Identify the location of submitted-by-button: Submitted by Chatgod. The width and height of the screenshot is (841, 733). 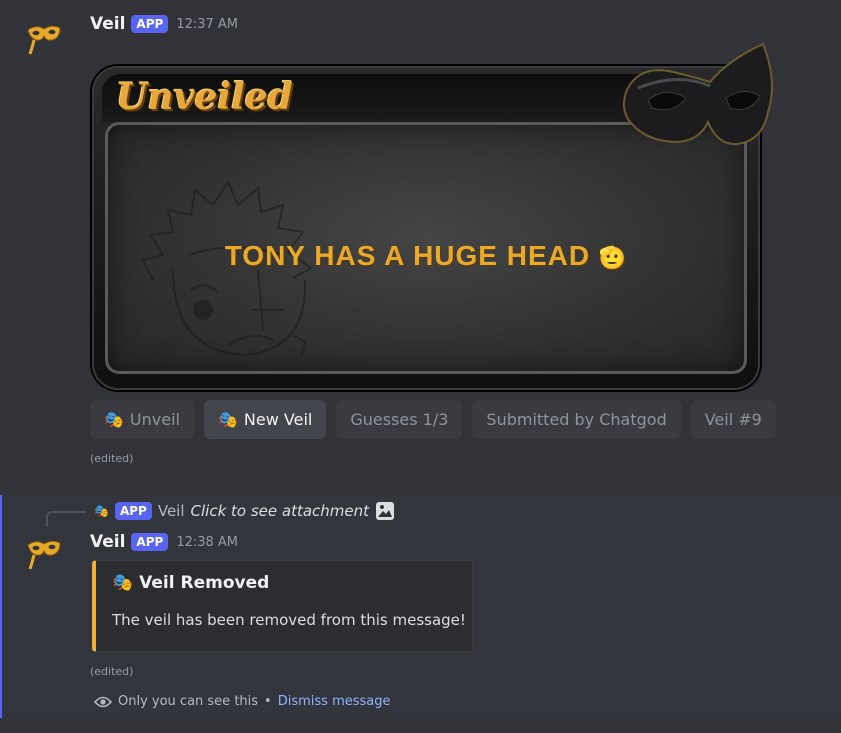
(576, 419).